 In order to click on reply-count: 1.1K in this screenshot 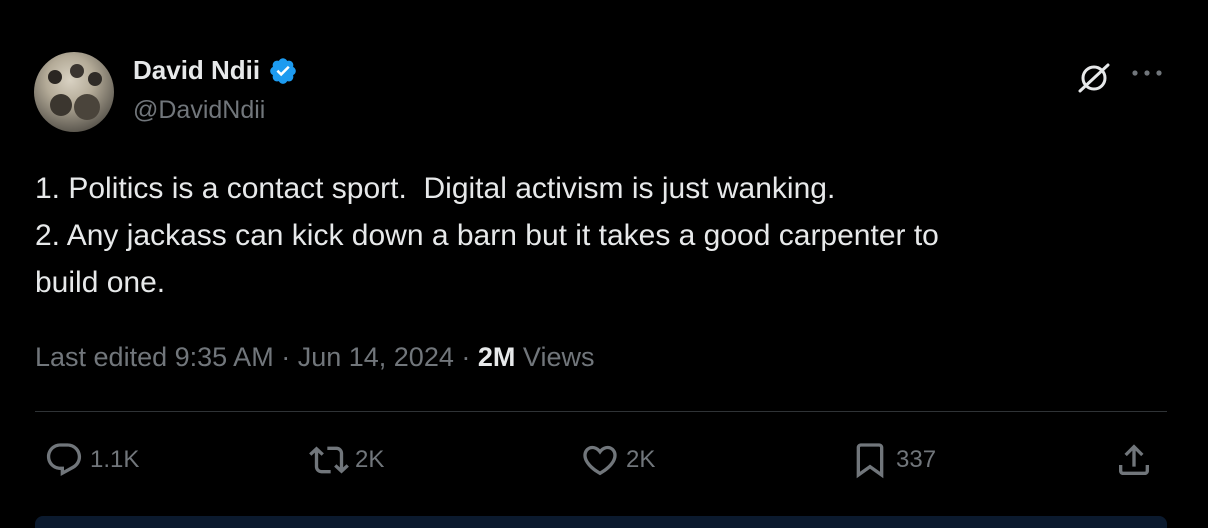, I will do `click(115, 459)`.